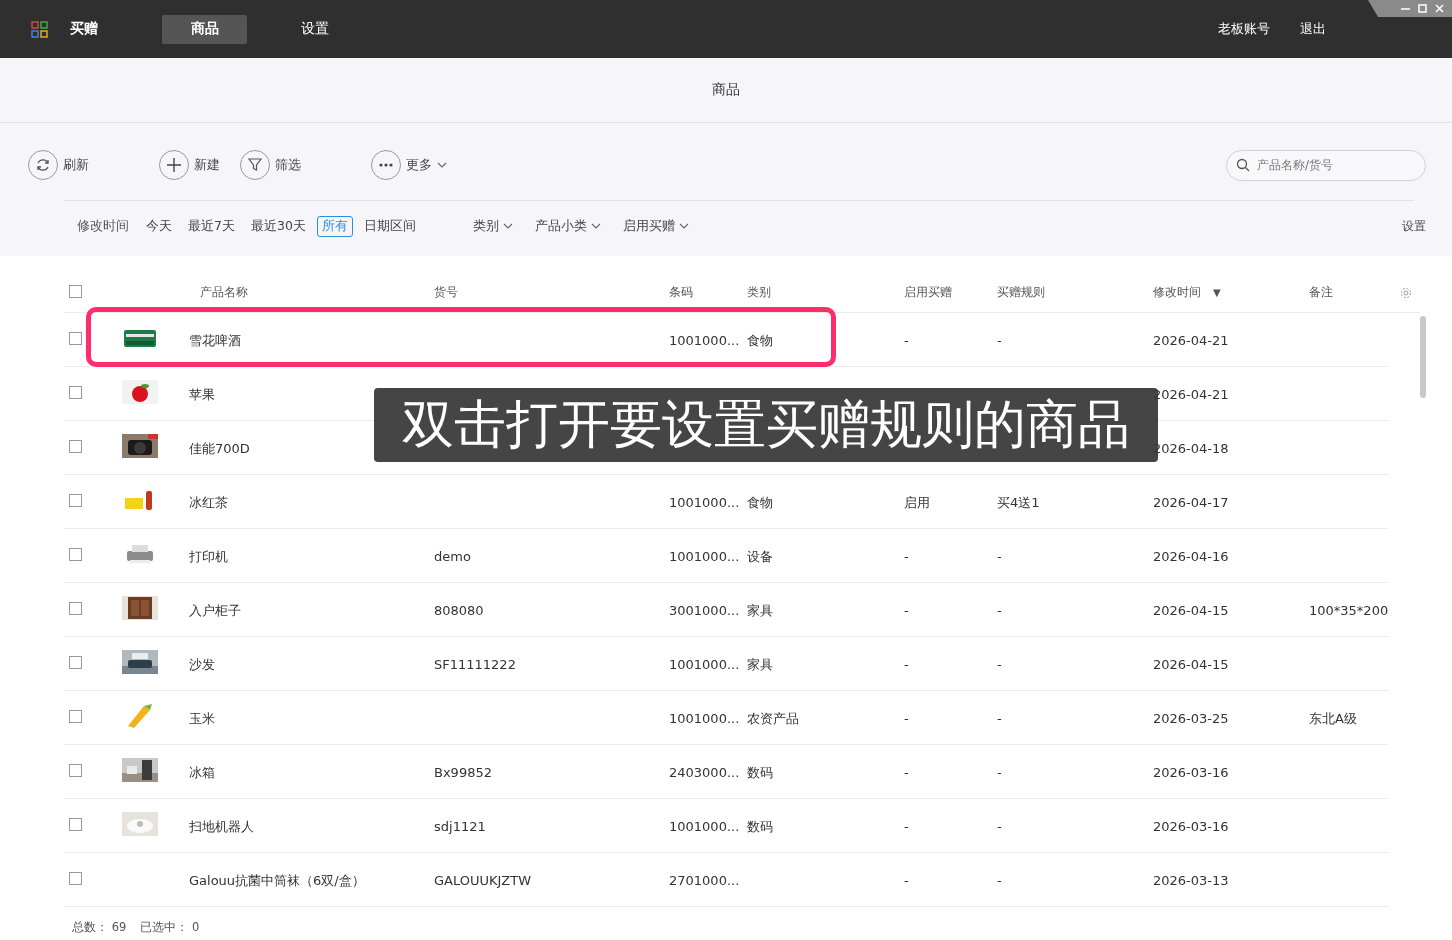 Image resolution: width=1452 pixels, height=940 pixels. What do you see at coordinates (681, 292) in the screenshot?
I see `column-header: 条码` at bounding box center [681, 292].